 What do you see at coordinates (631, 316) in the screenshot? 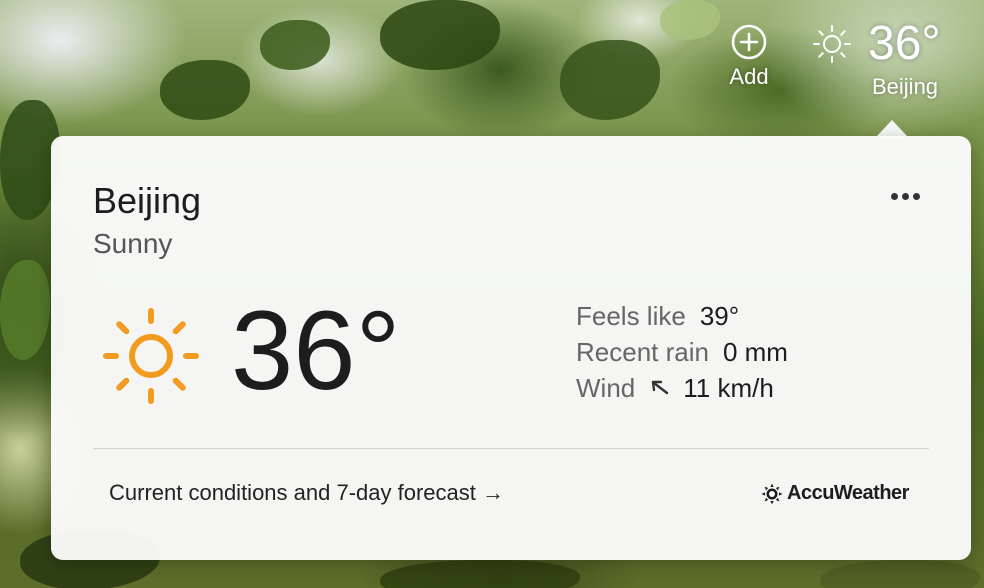
I see `feels-like-label: Feels like` at bounding box center [631, 316].